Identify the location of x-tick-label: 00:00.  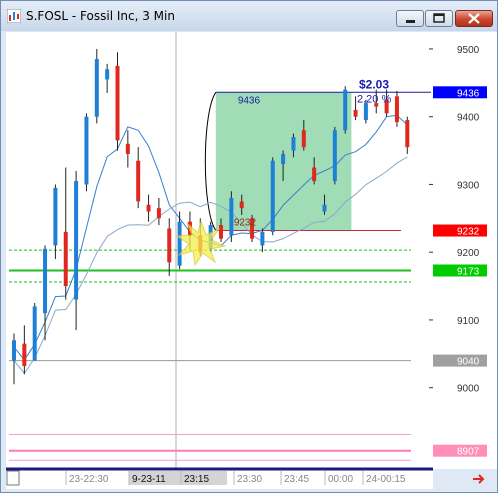
(340, 479).